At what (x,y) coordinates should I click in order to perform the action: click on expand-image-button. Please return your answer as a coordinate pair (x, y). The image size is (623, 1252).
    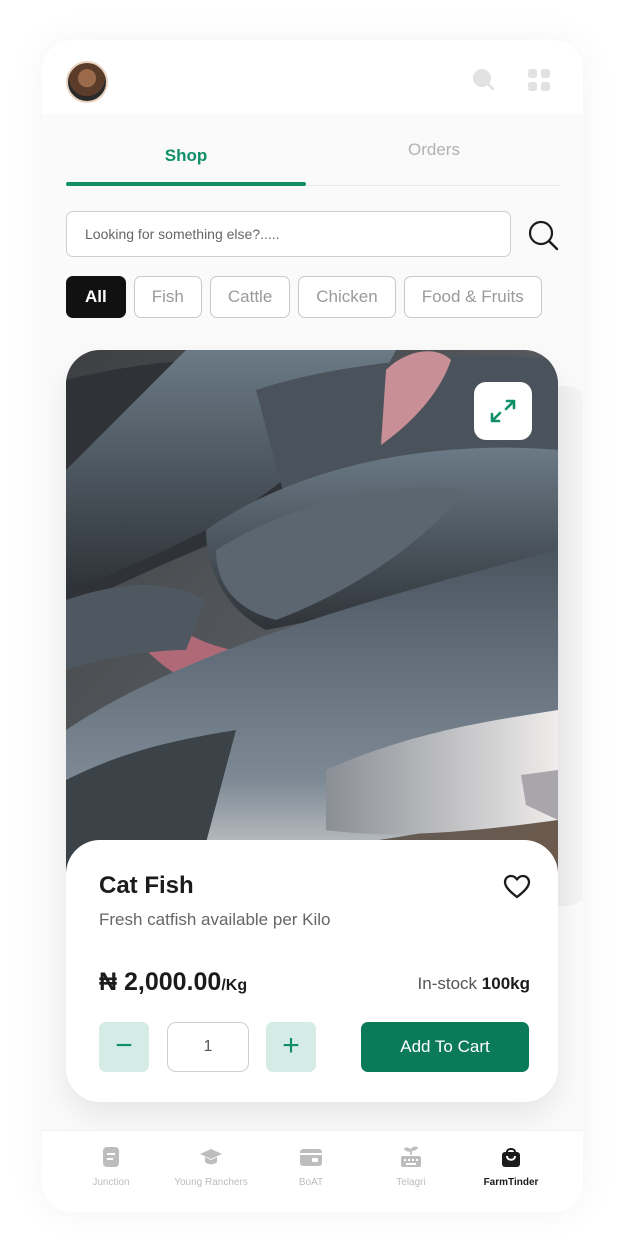
    Looking at the image, I should click on (503, 411).